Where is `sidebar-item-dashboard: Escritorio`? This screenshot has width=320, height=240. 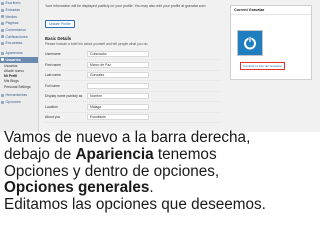
sidebar-item-dashboard: Escritorio is located at coordinates (19, 3).